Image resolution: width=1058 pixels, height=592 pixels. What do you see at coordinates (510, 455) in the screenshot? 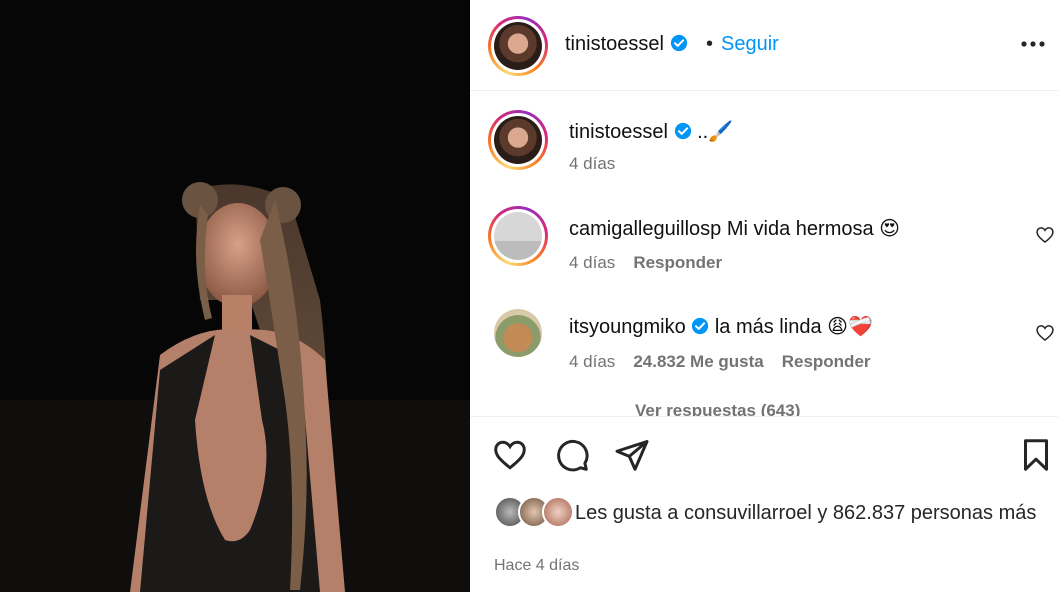
I see `like-heart-icon` at bounding box center [510, 455].